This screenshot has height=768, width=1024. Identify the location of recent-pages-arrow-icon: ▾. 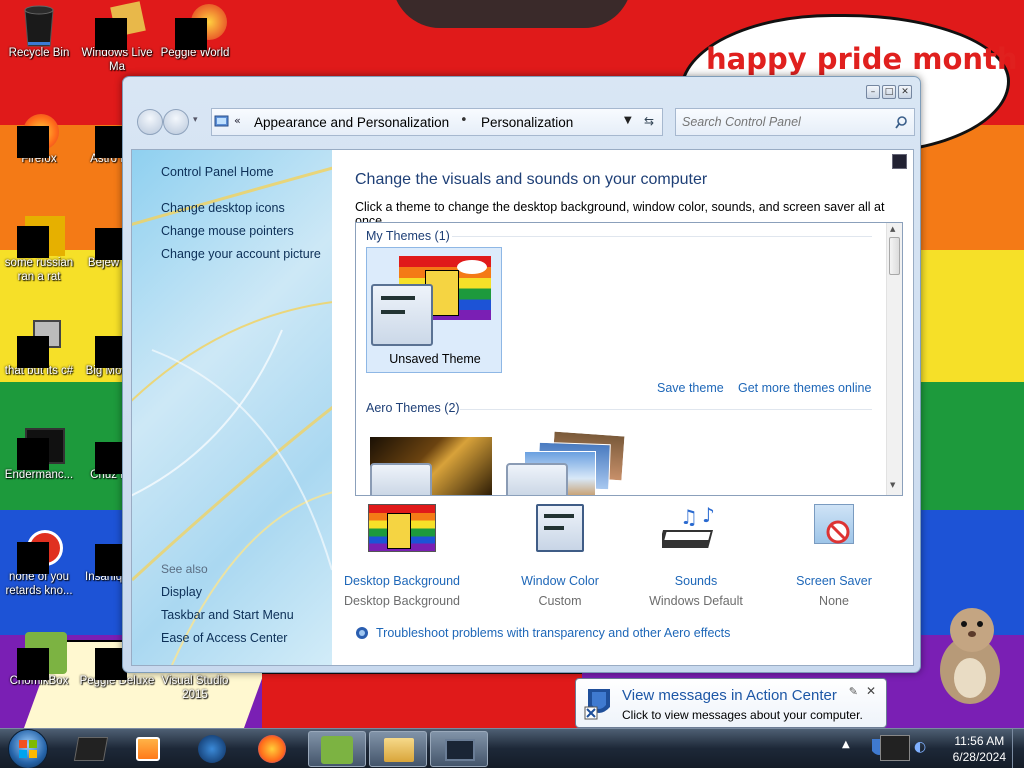
(195, 120).